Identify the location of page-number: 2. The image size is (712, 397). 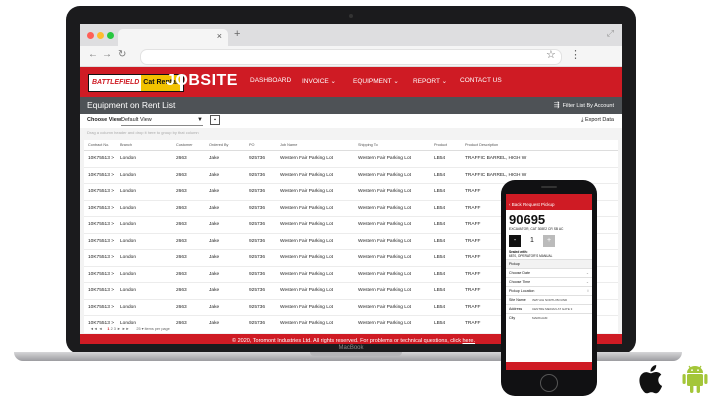
(112, 329).